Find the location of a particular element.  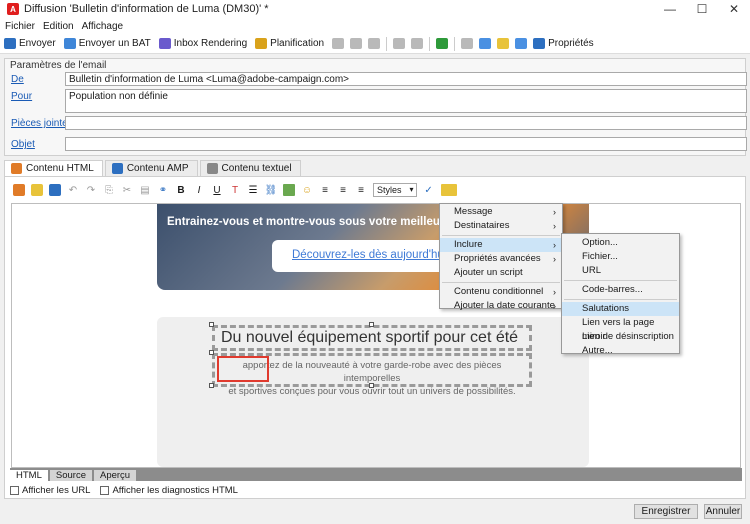

offer-icon is located at coordinates (503, 43).